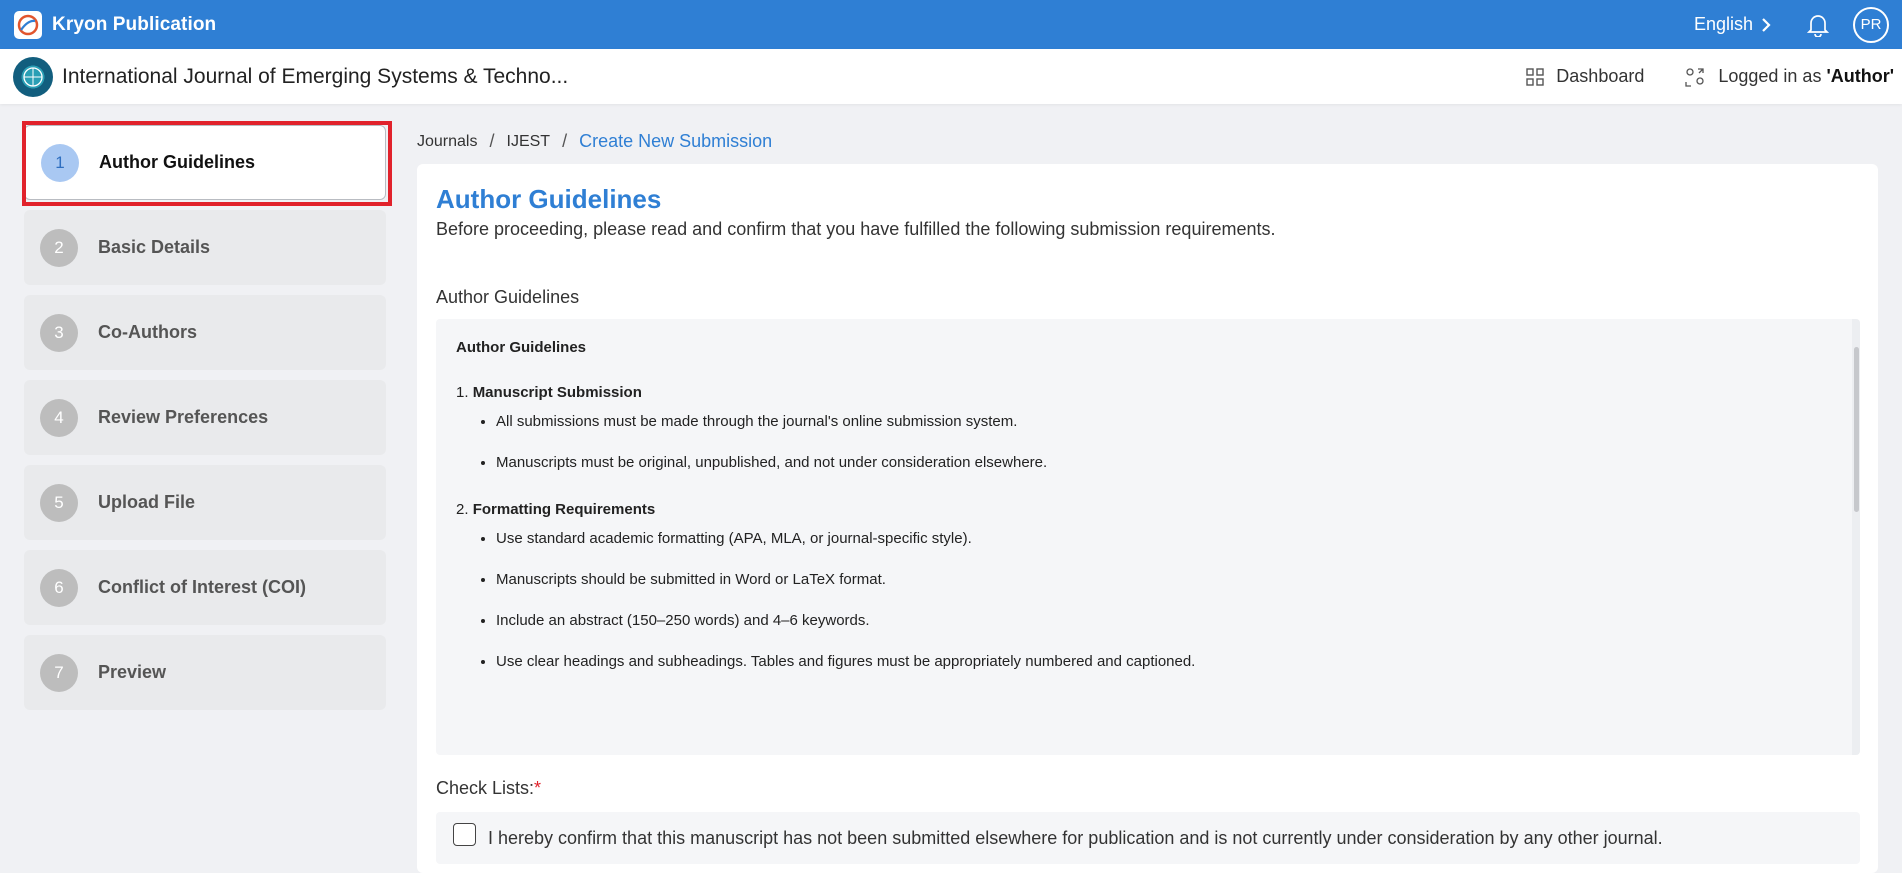 The image size is (1902, 873). Describe the element at coordinates (1818, 25) in the screenshot. I see `notifications-bell-icon` at that location.